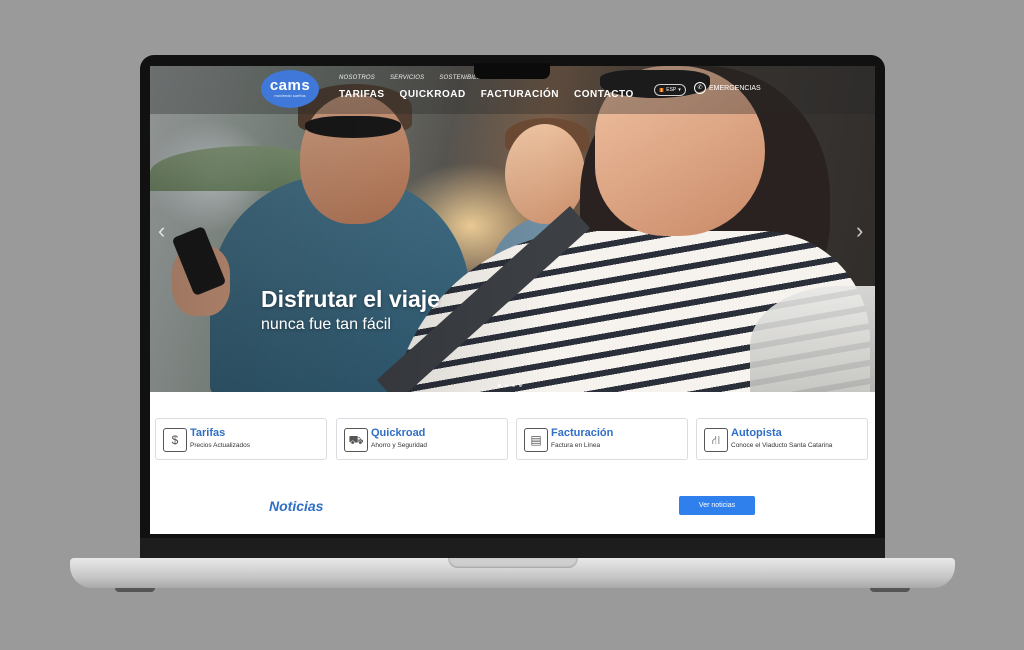  I want to click on view-news-button: Ver noticias, so click(717, 505).